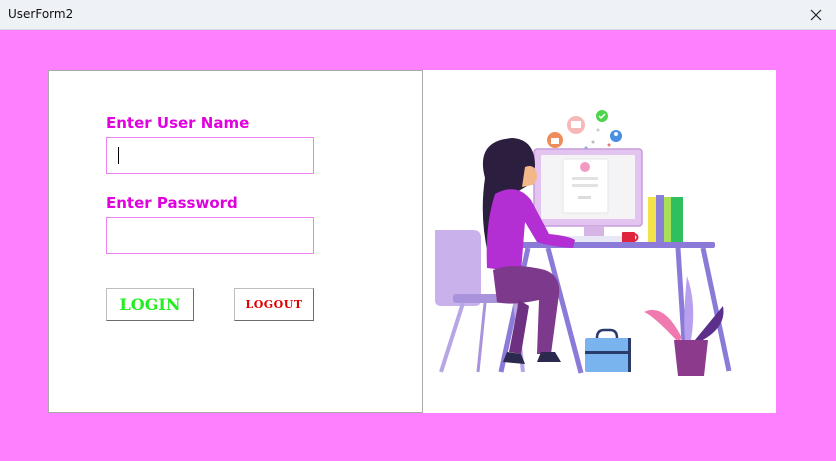 The height and width of the screenshot is (461, 836). Describe the element at coordinates (608, 350) in the screenshot. I see `briefcase` at that location.